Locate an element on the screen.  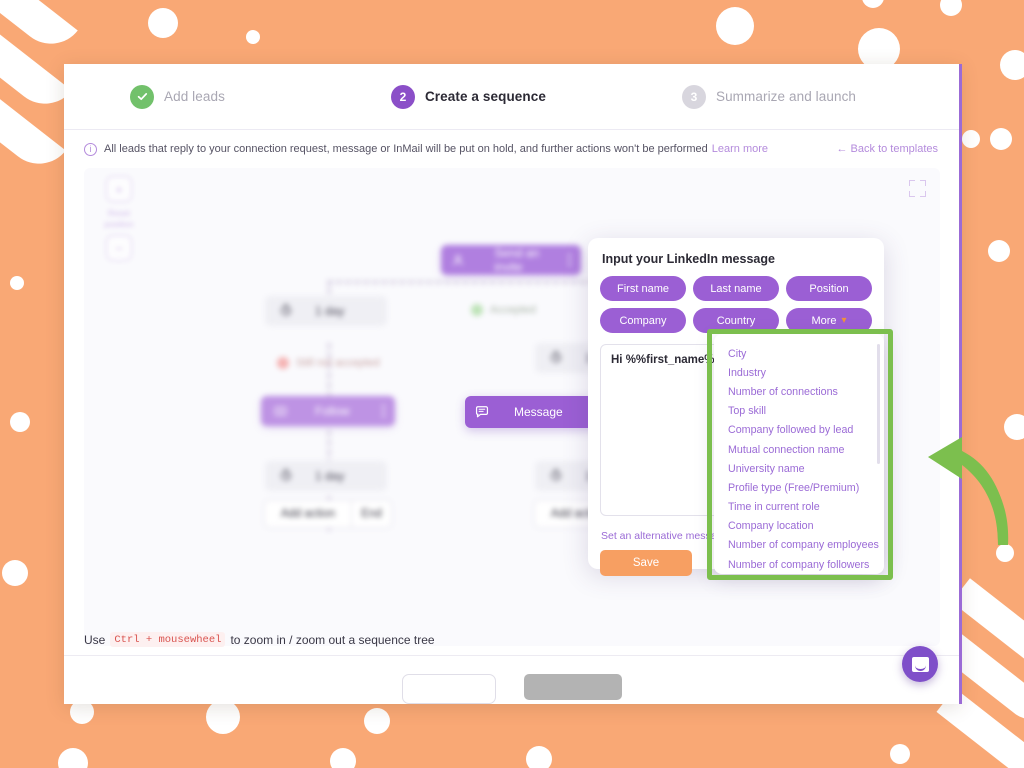
footer-primary-button is located at coordinates (573, 687).